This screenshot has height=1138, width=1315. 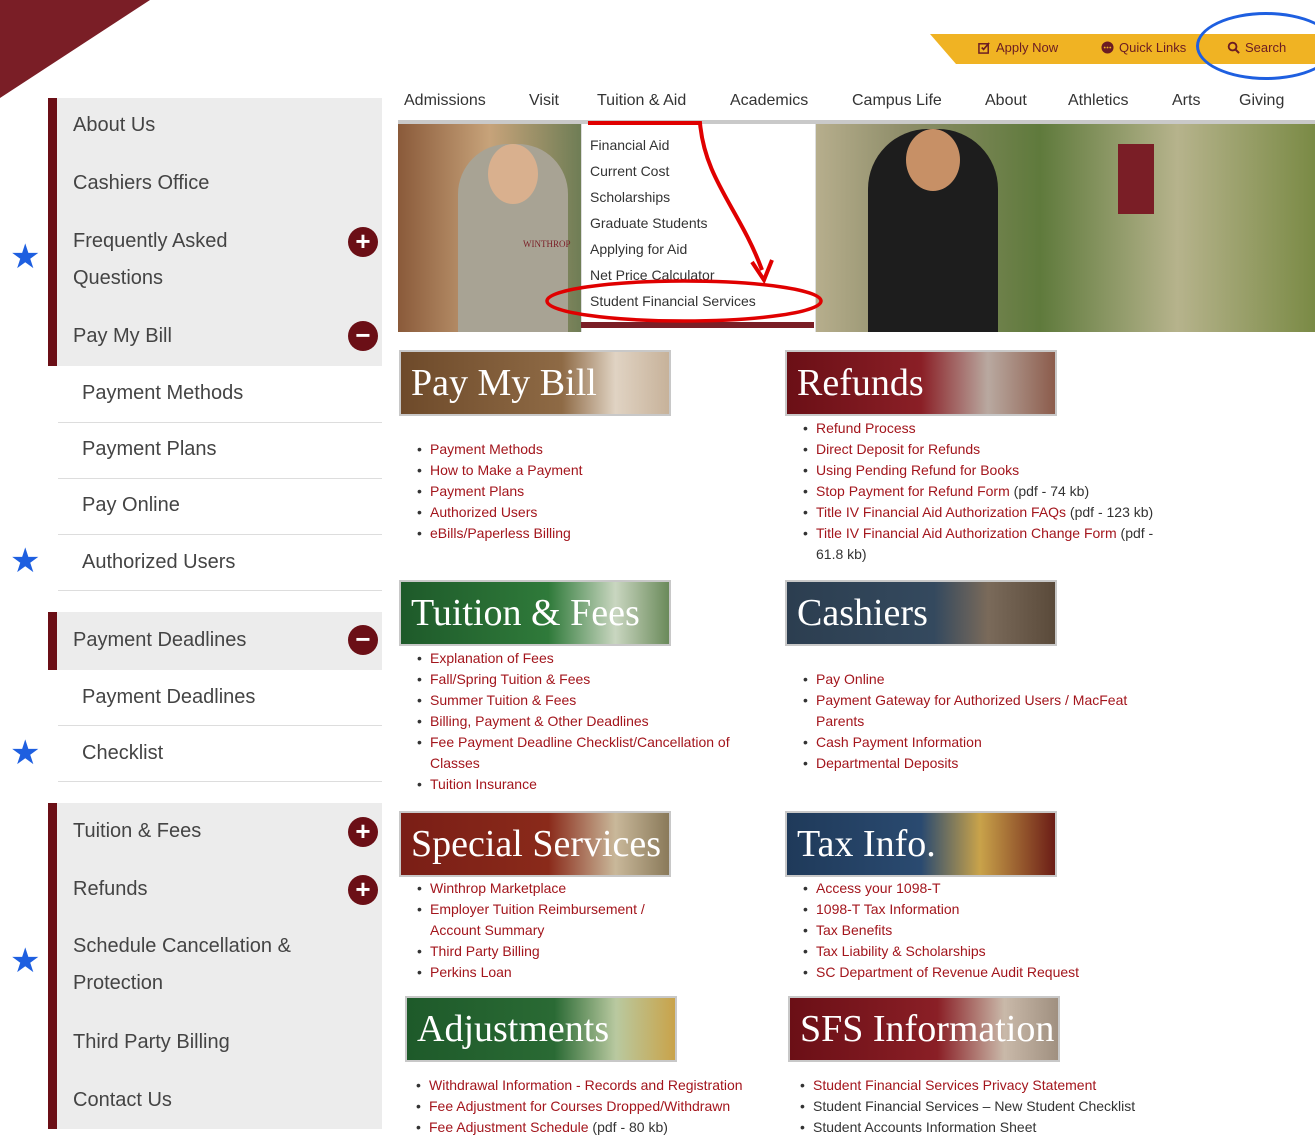 I want to click on banner-title: Refunds, so click(x=860, y=383).